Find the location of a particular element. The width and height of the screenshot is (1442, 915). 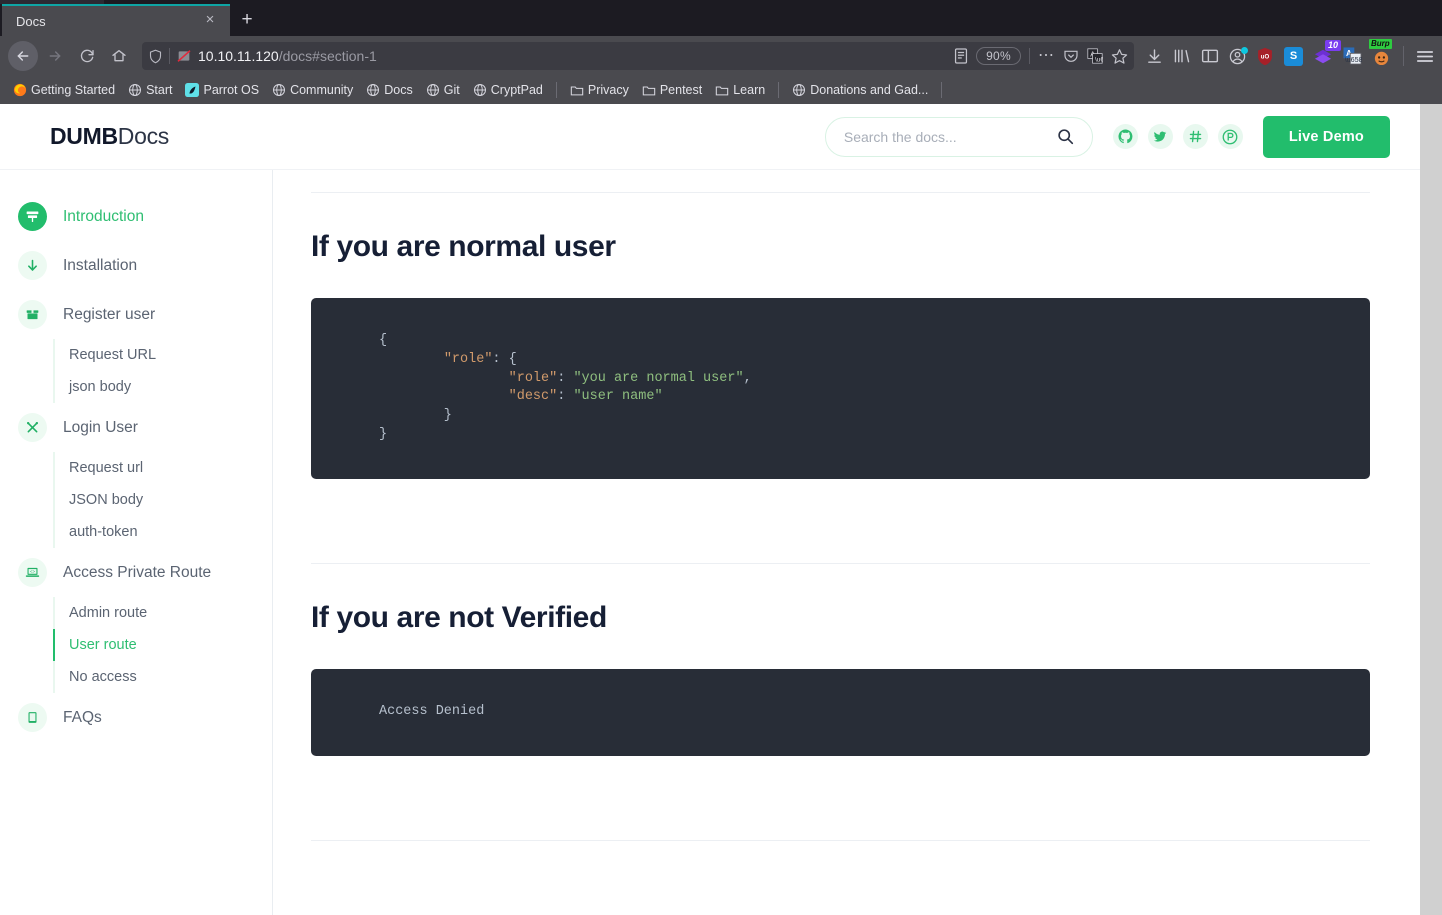

home-button is located at coordinates (119, 56).